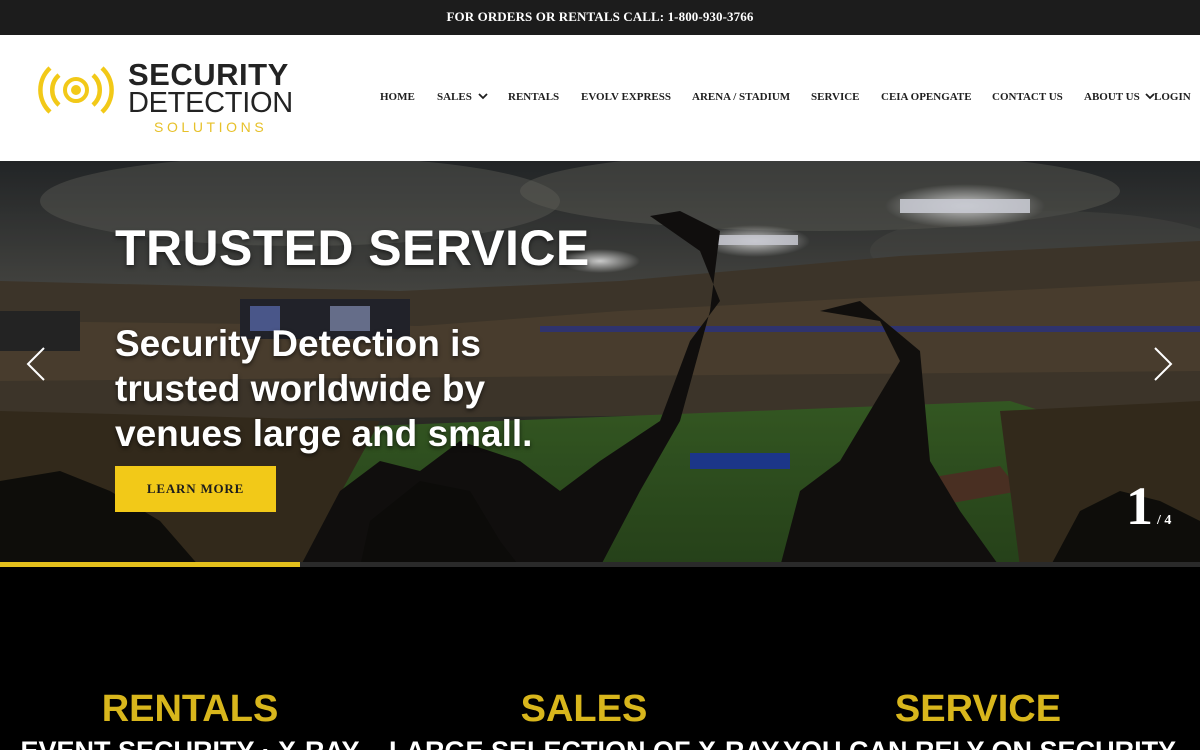  I want to click on nav-item-service: SERVICE, so click(835, 97).